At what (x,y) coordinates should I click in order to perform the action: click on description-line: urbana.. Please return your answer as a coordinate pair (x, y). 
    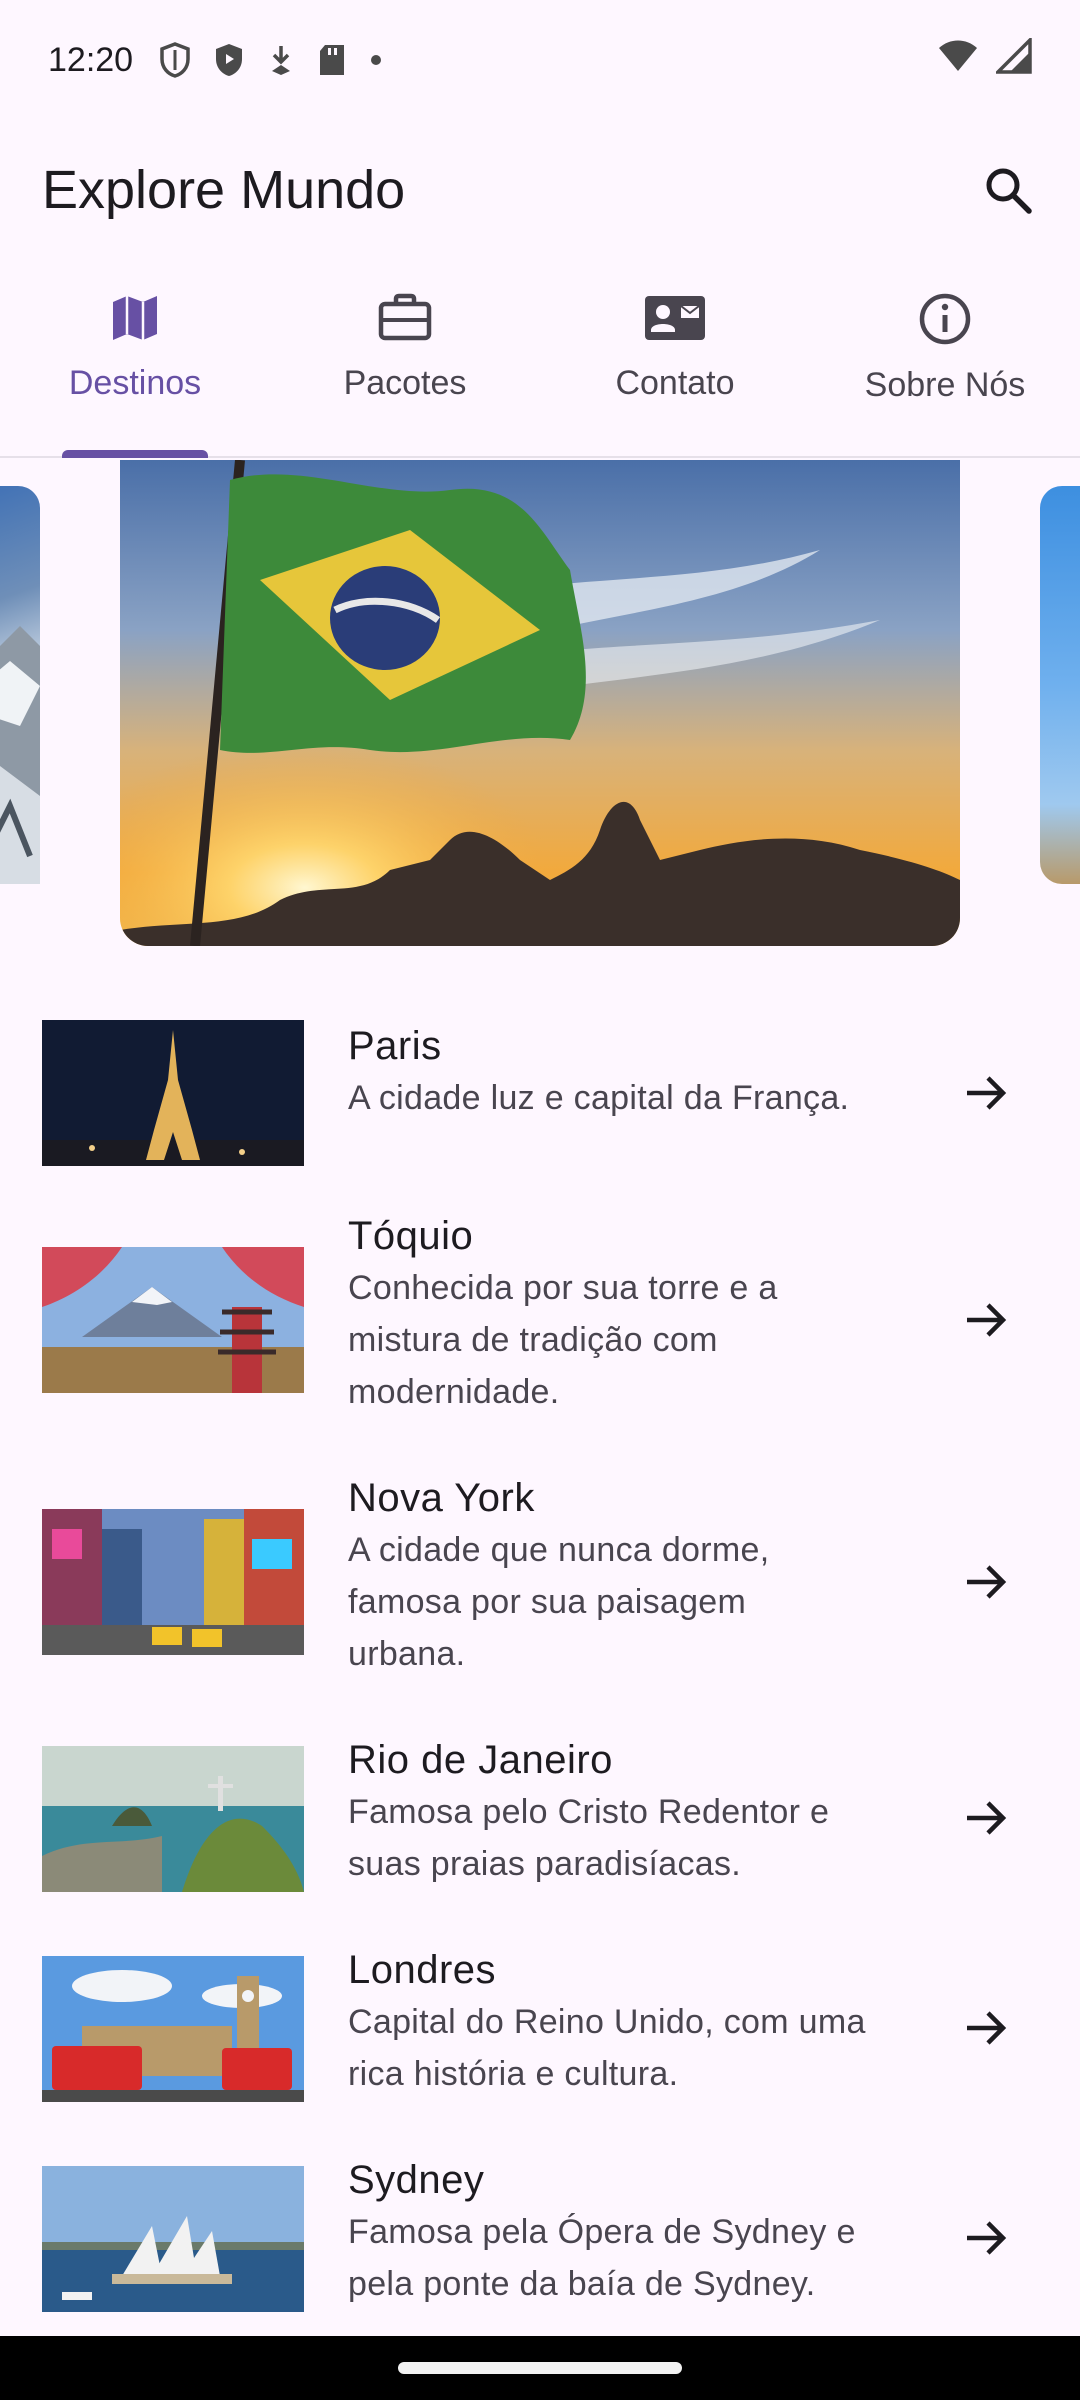
    Looking at the image, I should click on (407, 1654).